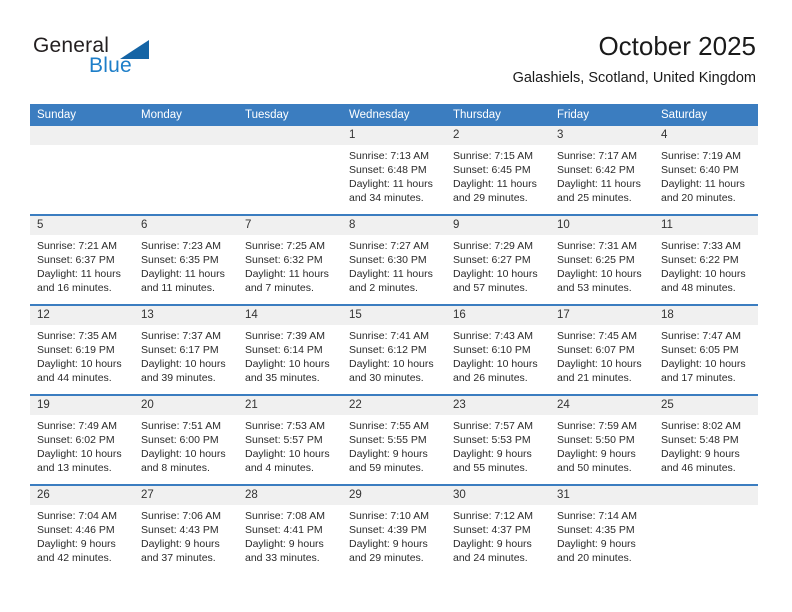  What do you see at coordinates (82, 115) in the screenshot?
I see `weekday-header-sunday: Sunday` at bounding box center [82, 115].